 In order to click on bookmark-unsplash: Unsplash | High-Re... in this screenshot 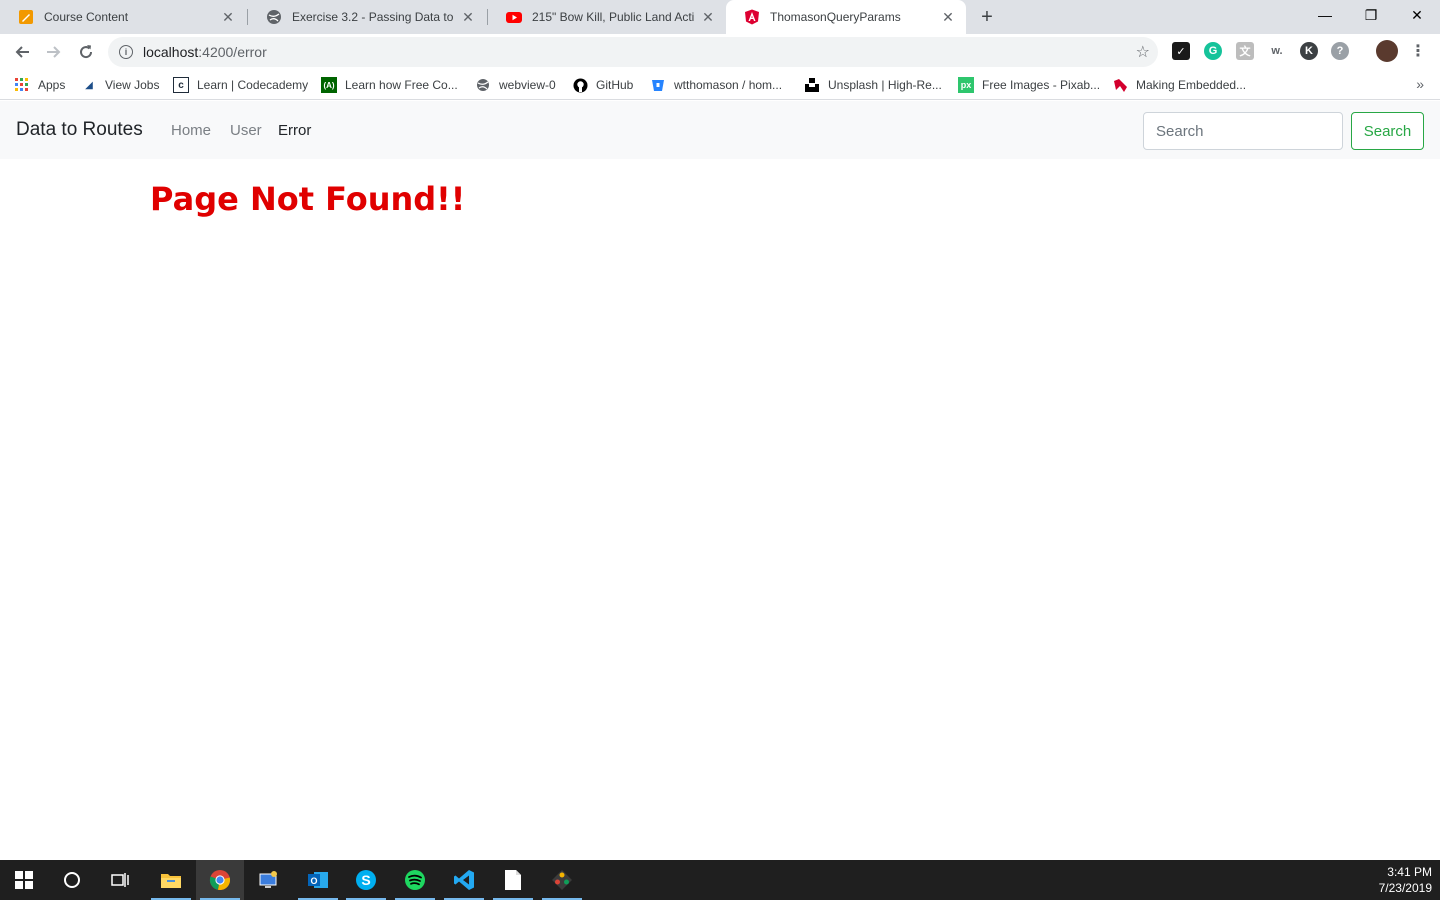, I will do `click(873, 85)`.